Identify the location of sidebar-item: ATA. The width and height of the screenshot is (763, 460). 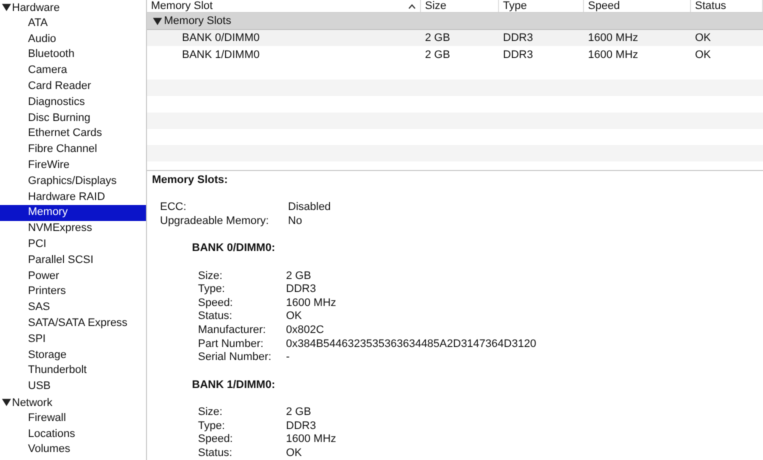
(73, 24).